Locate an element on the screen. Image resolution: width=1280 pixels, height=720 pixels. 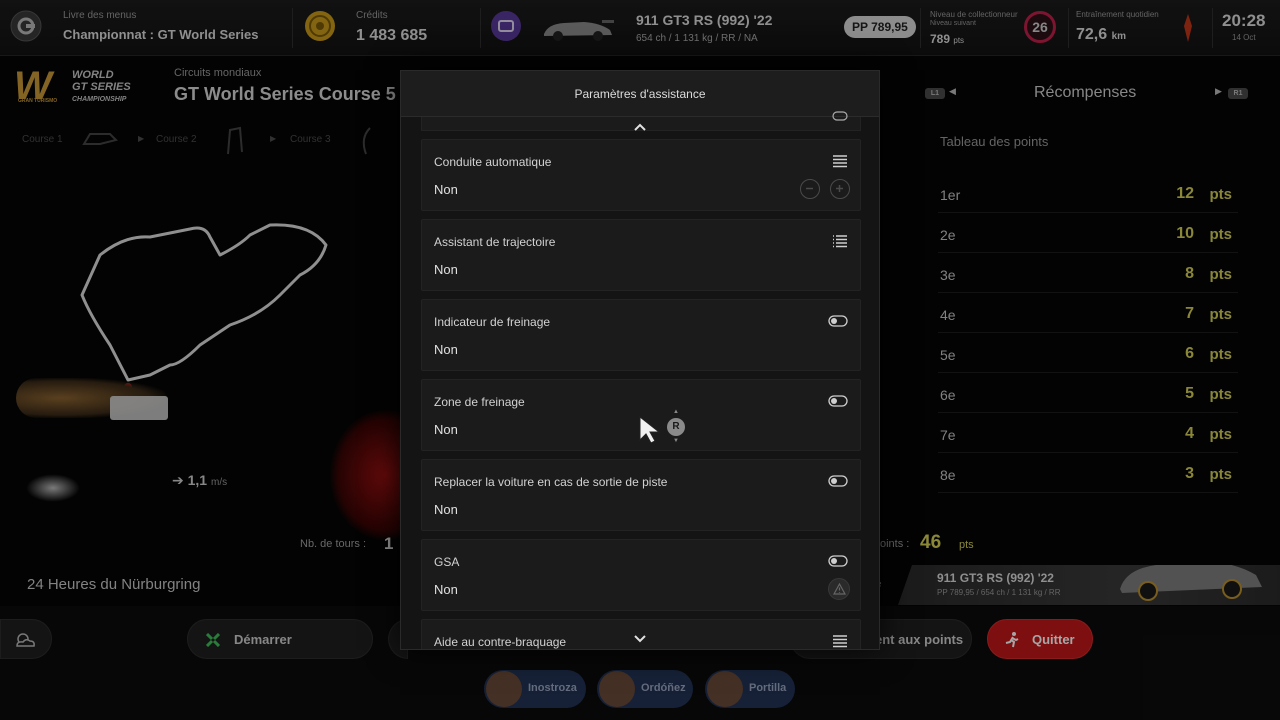
warning-button is located at coordinates (839, 589).